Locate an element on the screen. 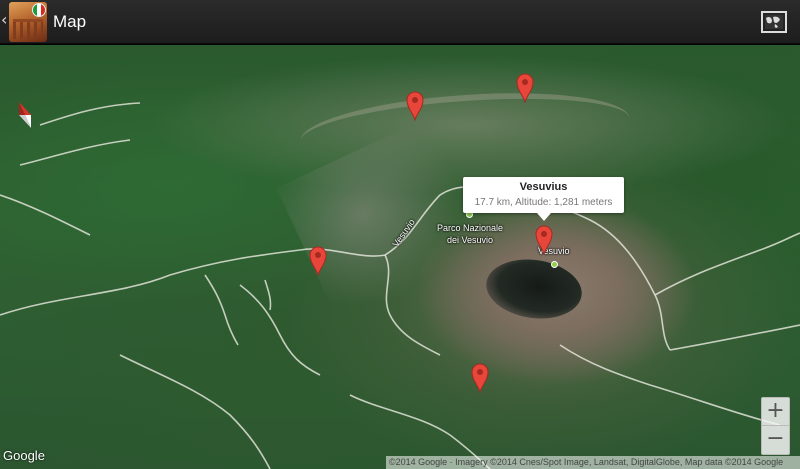 This screenshot has height=469, width=800. italy-flag-icon is located at coordinates (39, 10).